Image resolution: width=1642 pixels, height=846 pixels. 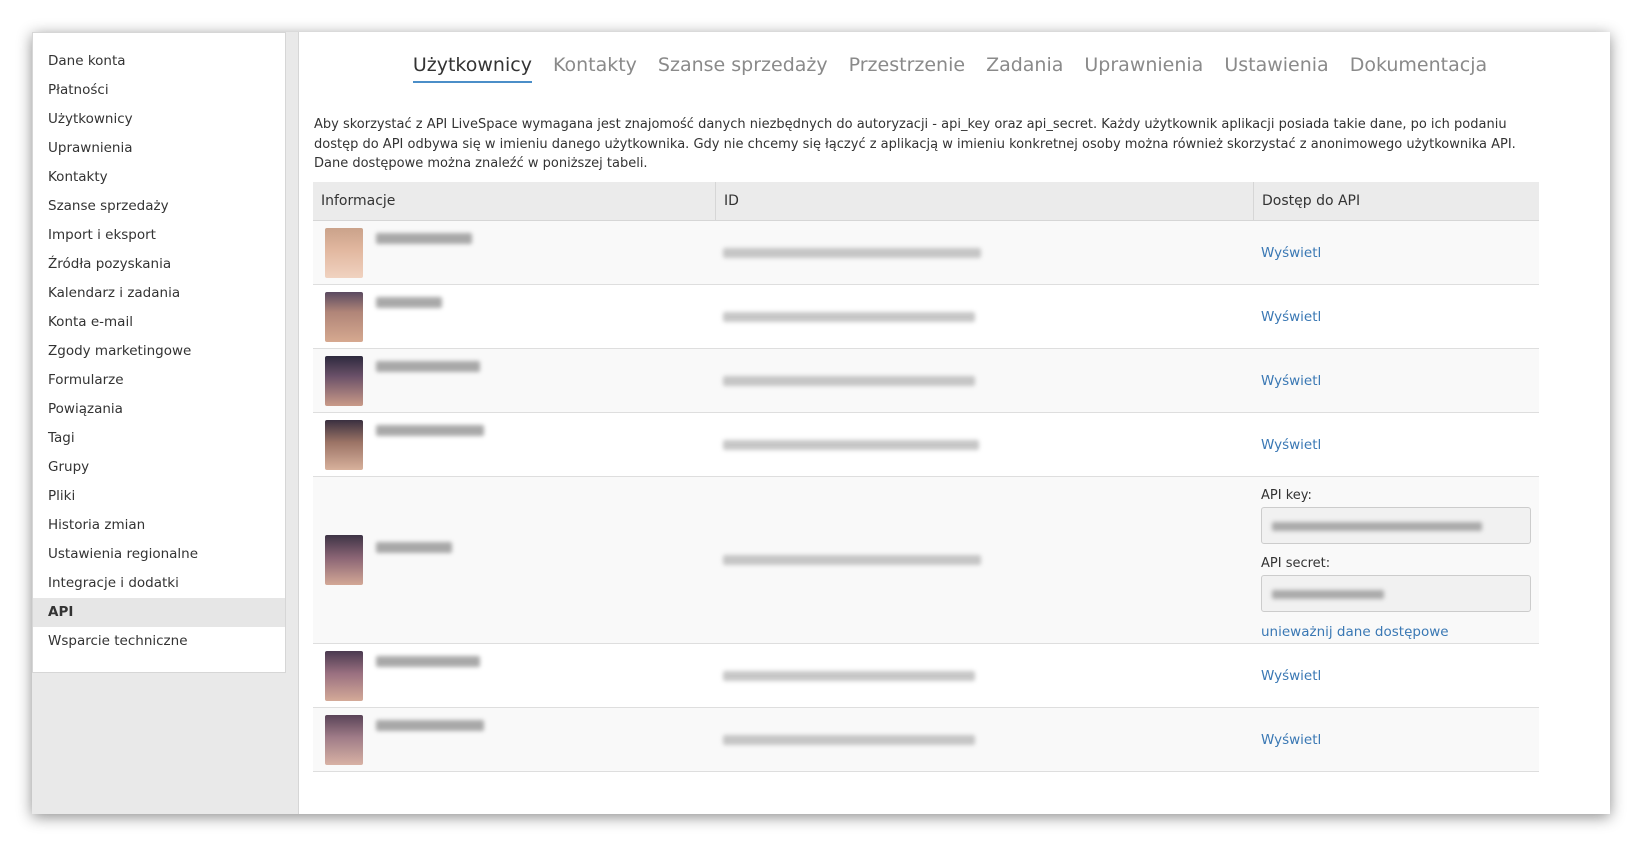 What do you see at coordinates (1418, 68) in the screenshot?
I see `tab-dokumentacja: Dokumentacja` at bounding box center [1418, 68].